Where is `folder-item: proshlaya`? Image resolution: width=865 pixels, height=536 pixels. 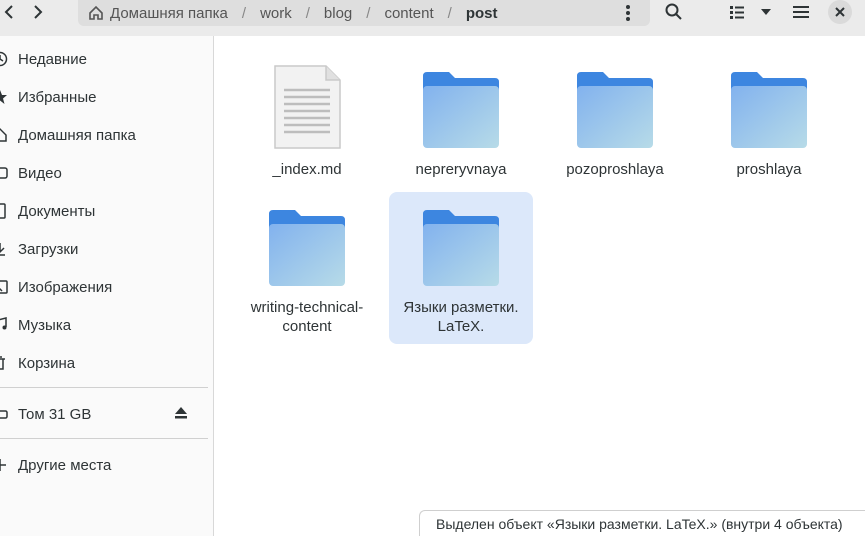 folder-item: proshlaya is located at coordinates (769, 130).